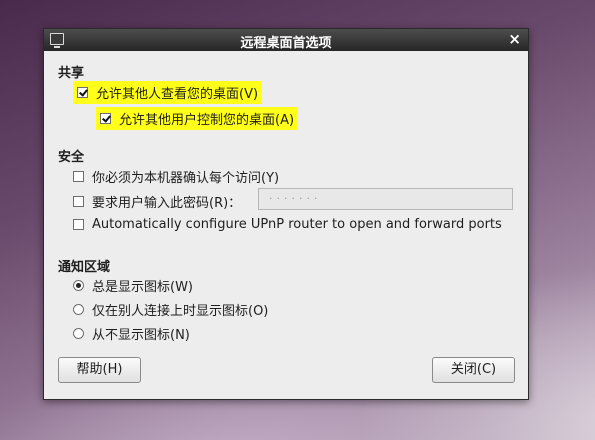 The width and height of the screenshot is (595, 440). Describe the element at coordinates (78, 224) in the screenshot. I see `upnp-checkbox` at that location.